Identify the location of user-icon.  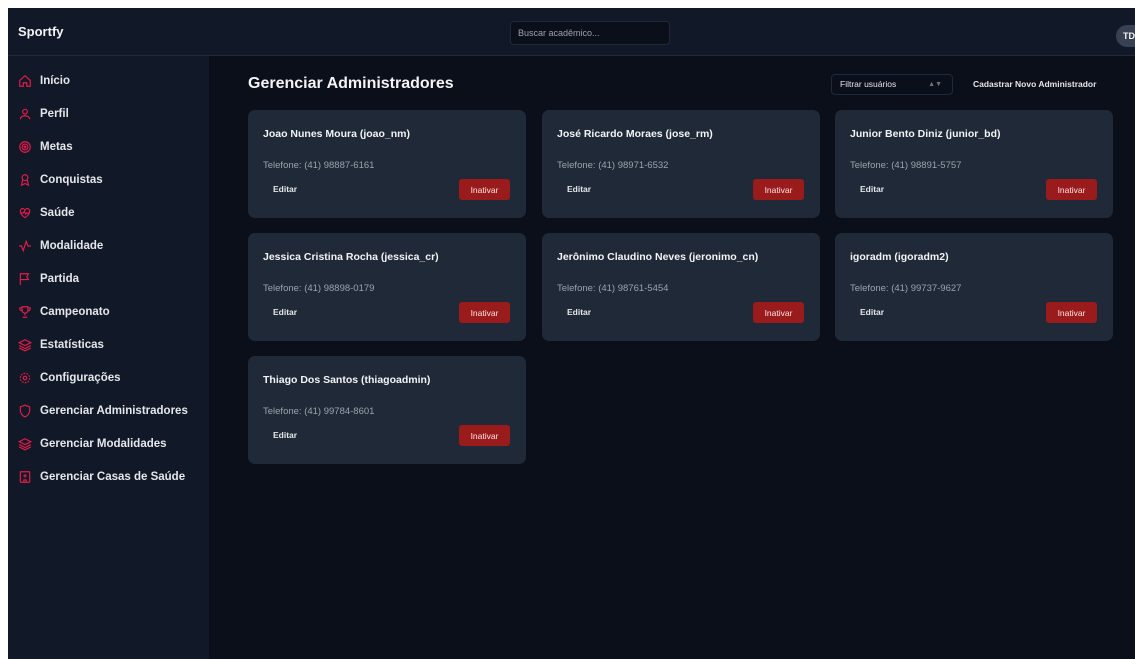
(25, 114).